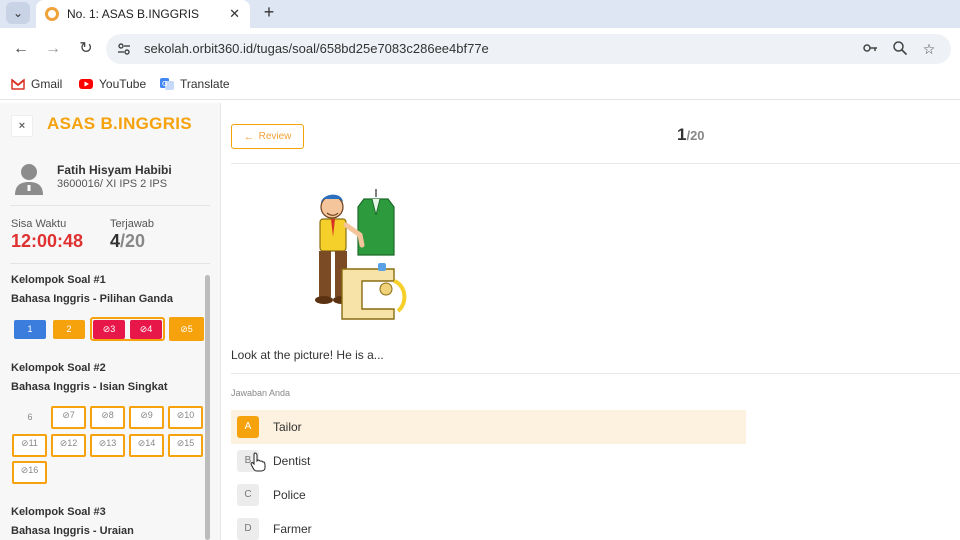 This screenshot has height=540, width=960. I want to click on gmail-icon, so click(18, 84).